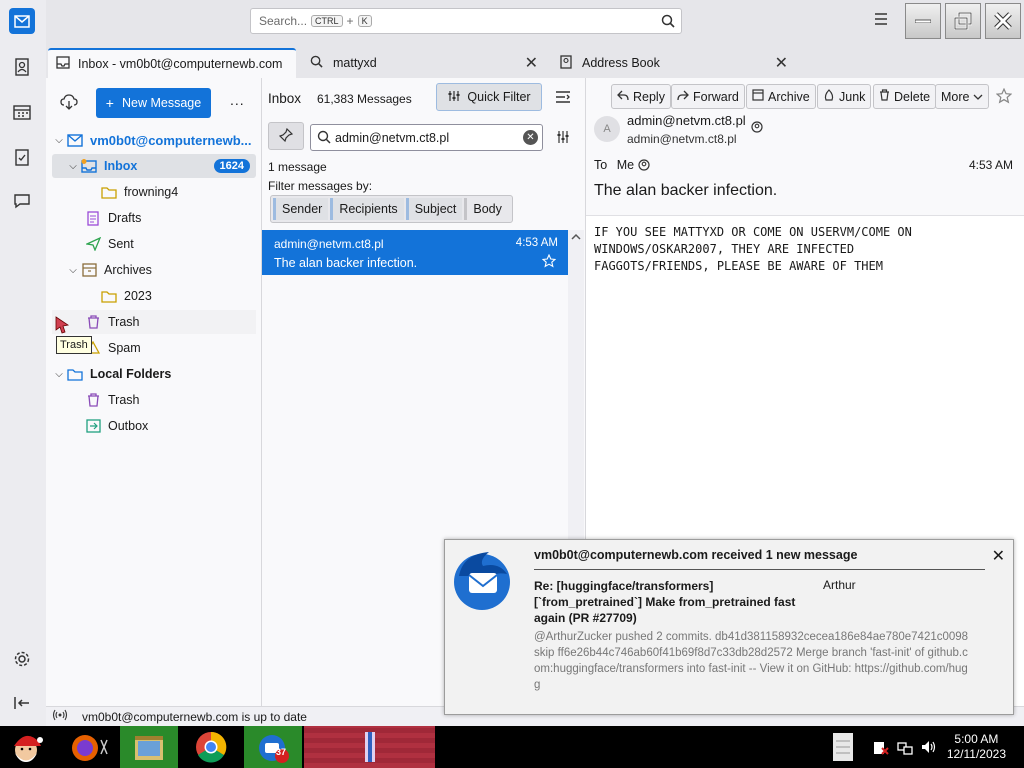 This screenshot has width=1024, height=768. I want to click on message-subject: The alan backer infection., so click(686, 190).